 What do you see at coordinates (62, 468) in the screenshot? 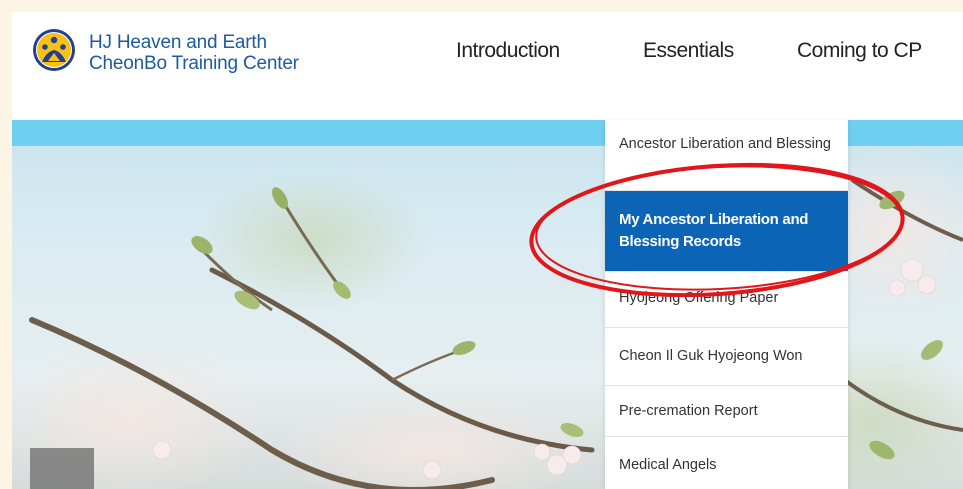
I see `slider-control` at bounding box center [62, 468].